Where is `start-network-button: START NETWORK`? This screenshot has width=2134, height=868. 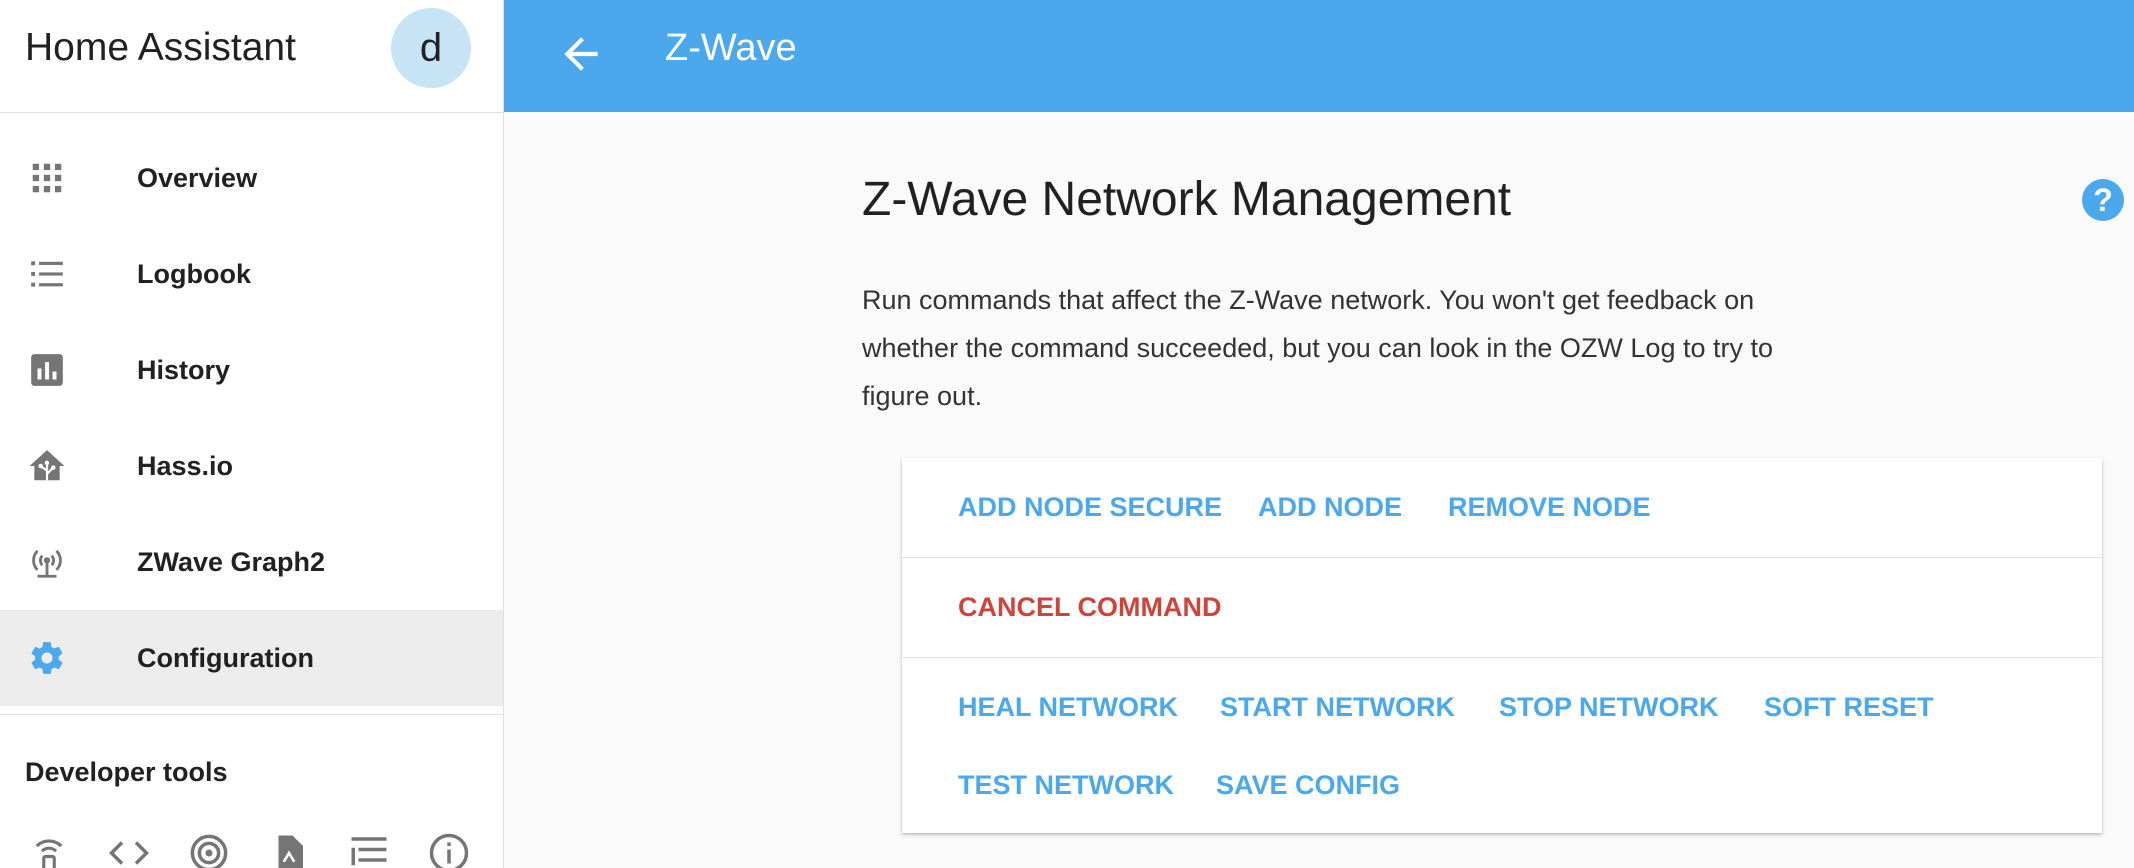
start-network-button: START NETWORK is located at coordinates (1337, 707).